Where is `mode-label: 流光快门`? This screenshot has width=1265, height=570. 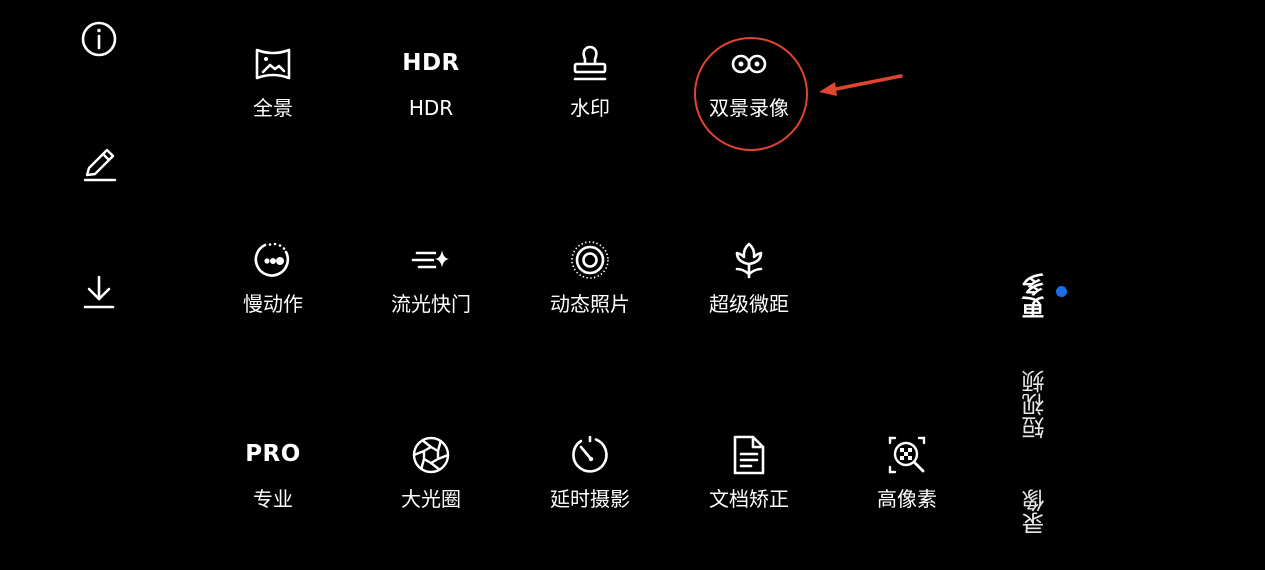
mode-label: 流光快门 is located at coordinates (431, 304).